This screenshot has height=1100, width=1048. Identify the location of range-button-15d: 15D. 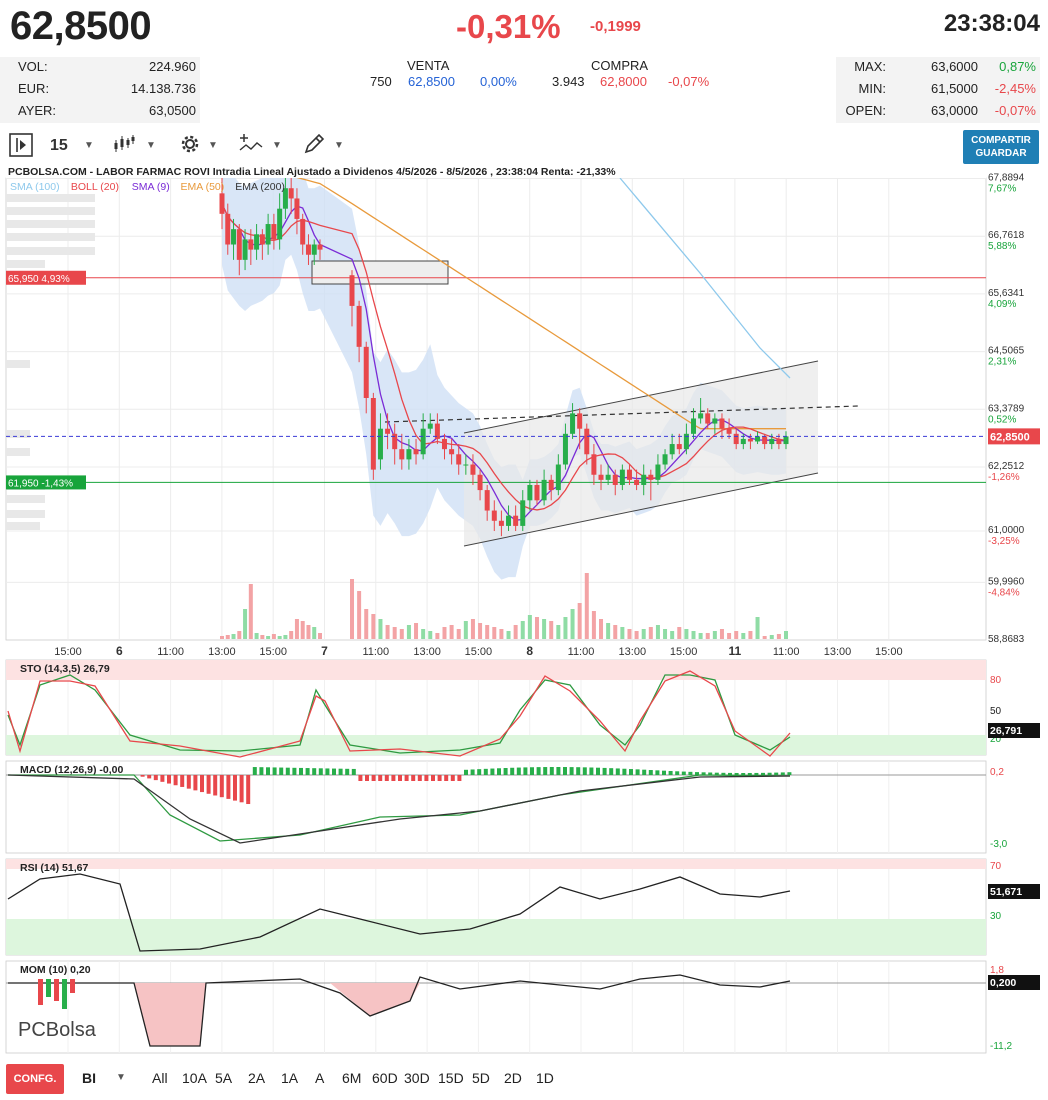
(451, 1078).